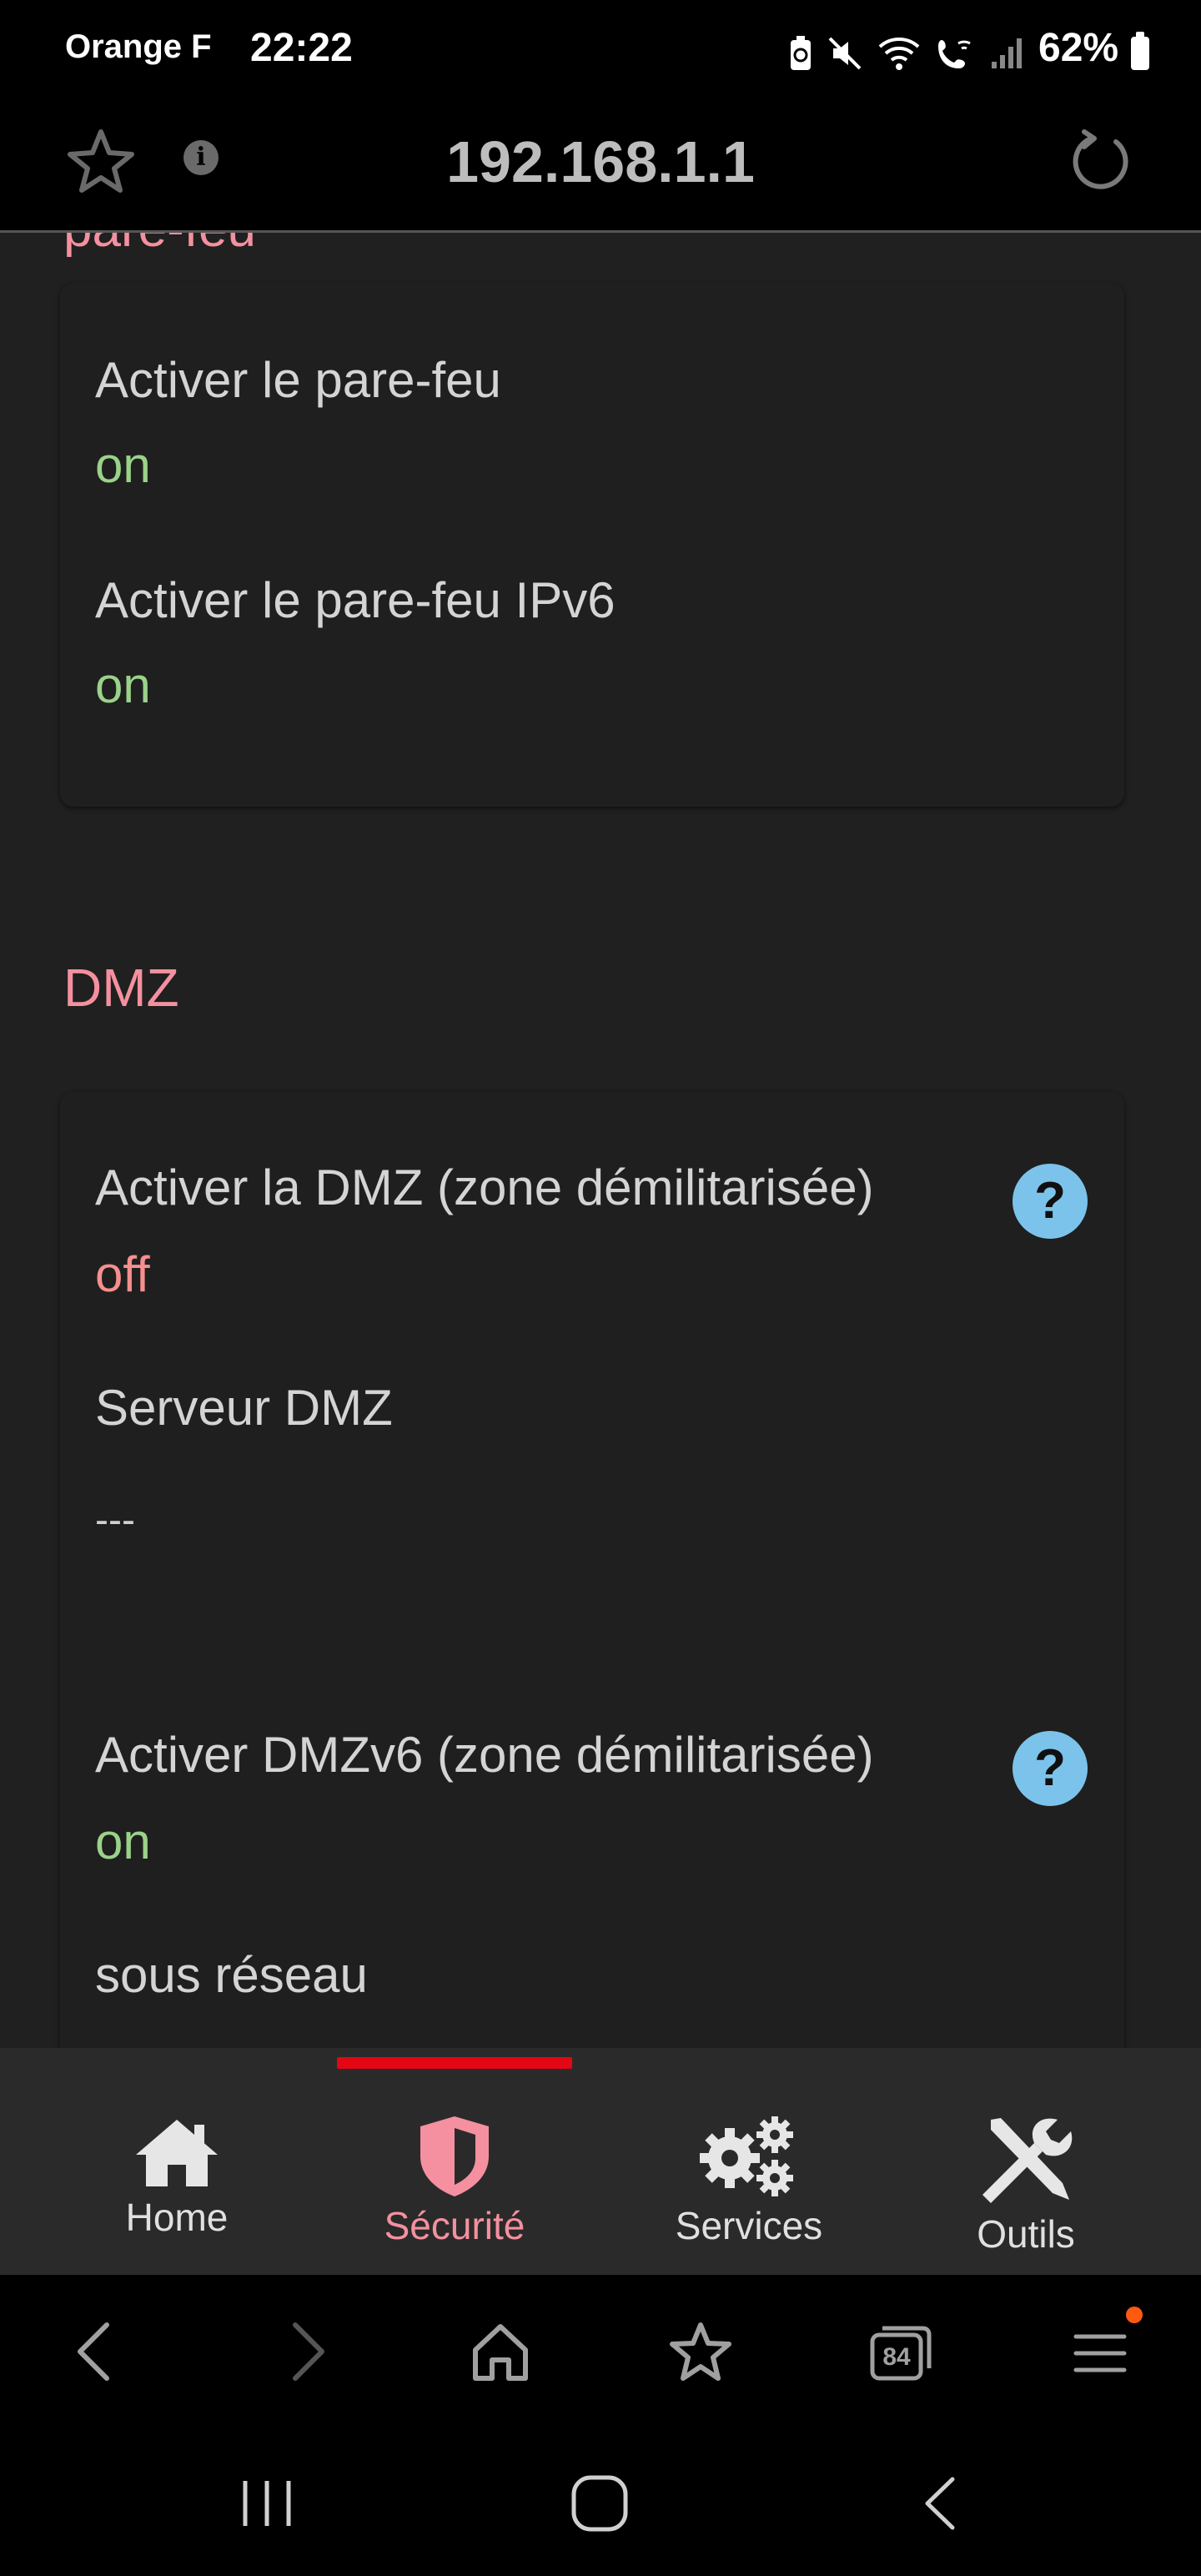 This screenshot has width=1201, height=2576. What do you see at coordinates (747, 2156) in the screenshot?
I see `gears-icon` at bounding box center [747, 2156].